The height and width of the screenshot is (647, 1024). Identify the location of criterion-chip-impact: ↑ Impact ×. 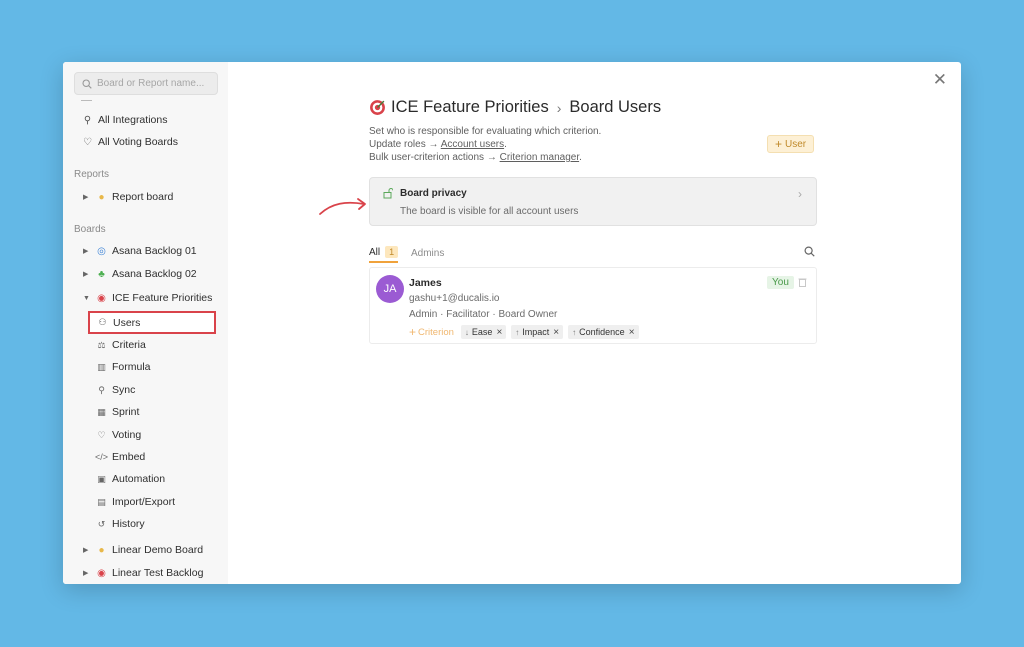
(537, 332).